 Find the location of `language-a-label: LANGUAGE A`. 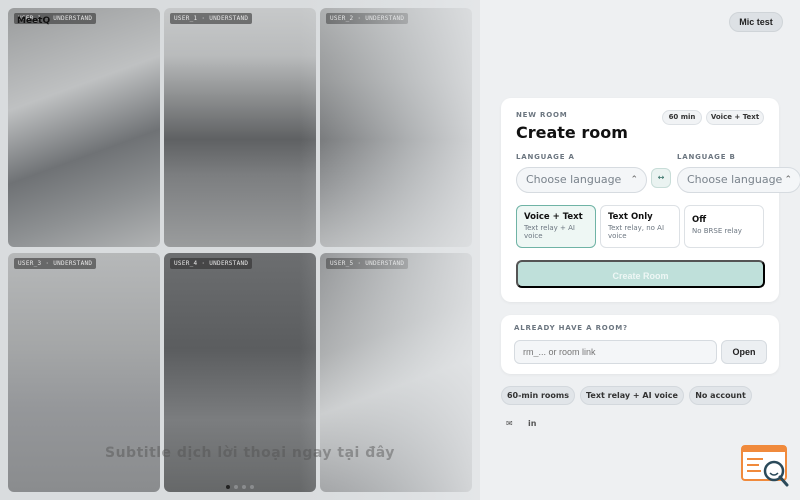

language-a-label: LANGUAGE A is located at coordinates (545, 157).